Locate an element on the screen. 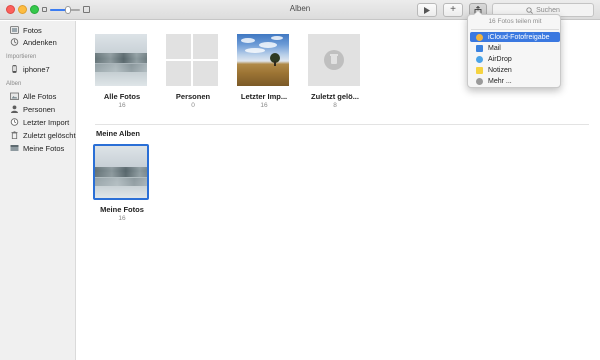  share-menu-item-label: Mail is located at coordinates (494, 48).